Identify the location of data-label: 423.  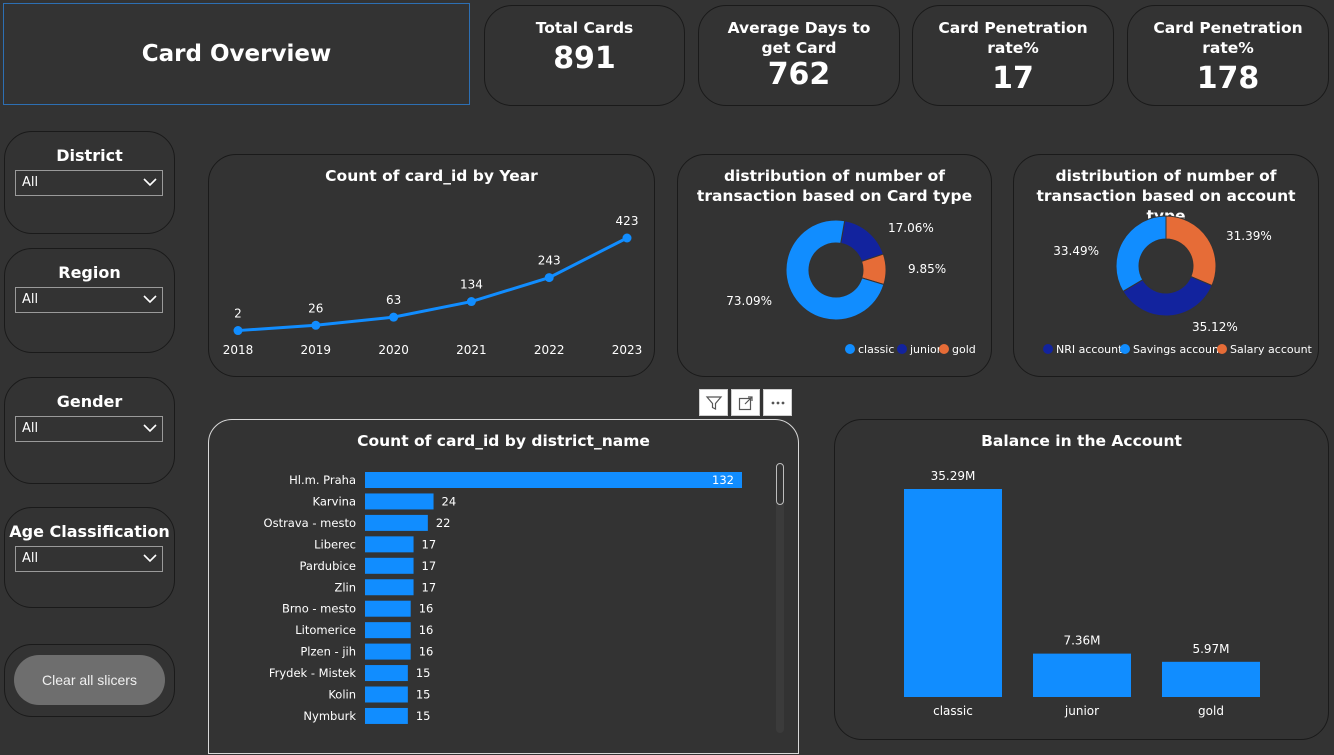
(627, 221).